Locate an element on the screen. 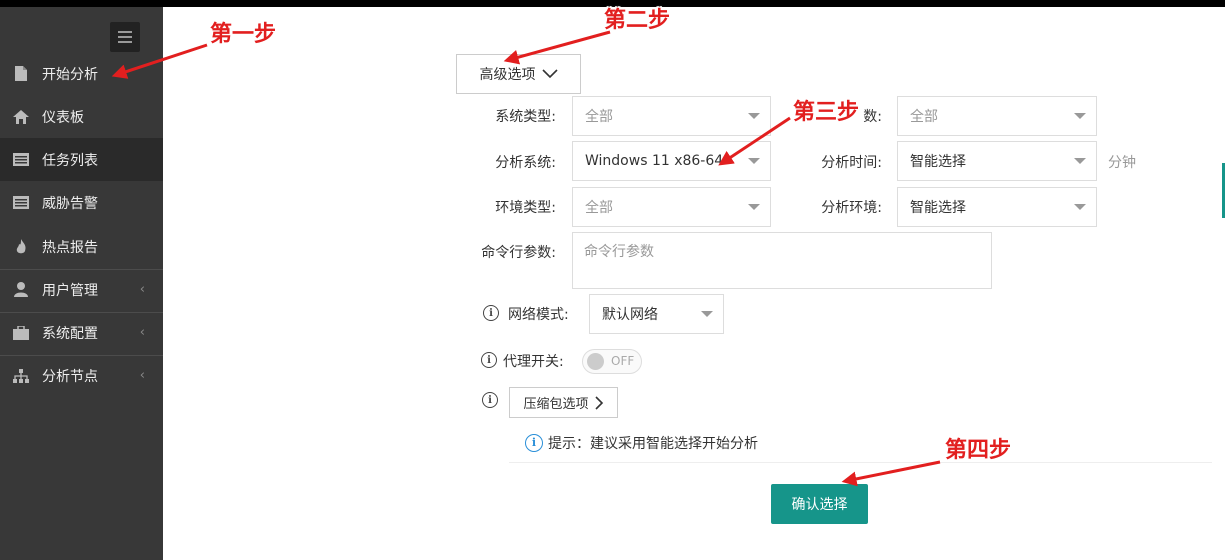 The image size is (1225, 560). toggle-knob is located at coordinates (595, 361).